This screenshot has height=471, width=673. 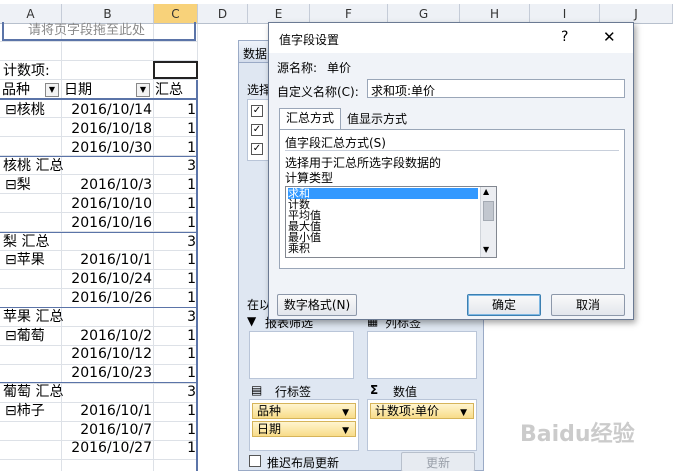 What do you see at coordinates (383, 248) in the screenshot?
I see `list-item: 乘积` at bounding box center [383, 248].